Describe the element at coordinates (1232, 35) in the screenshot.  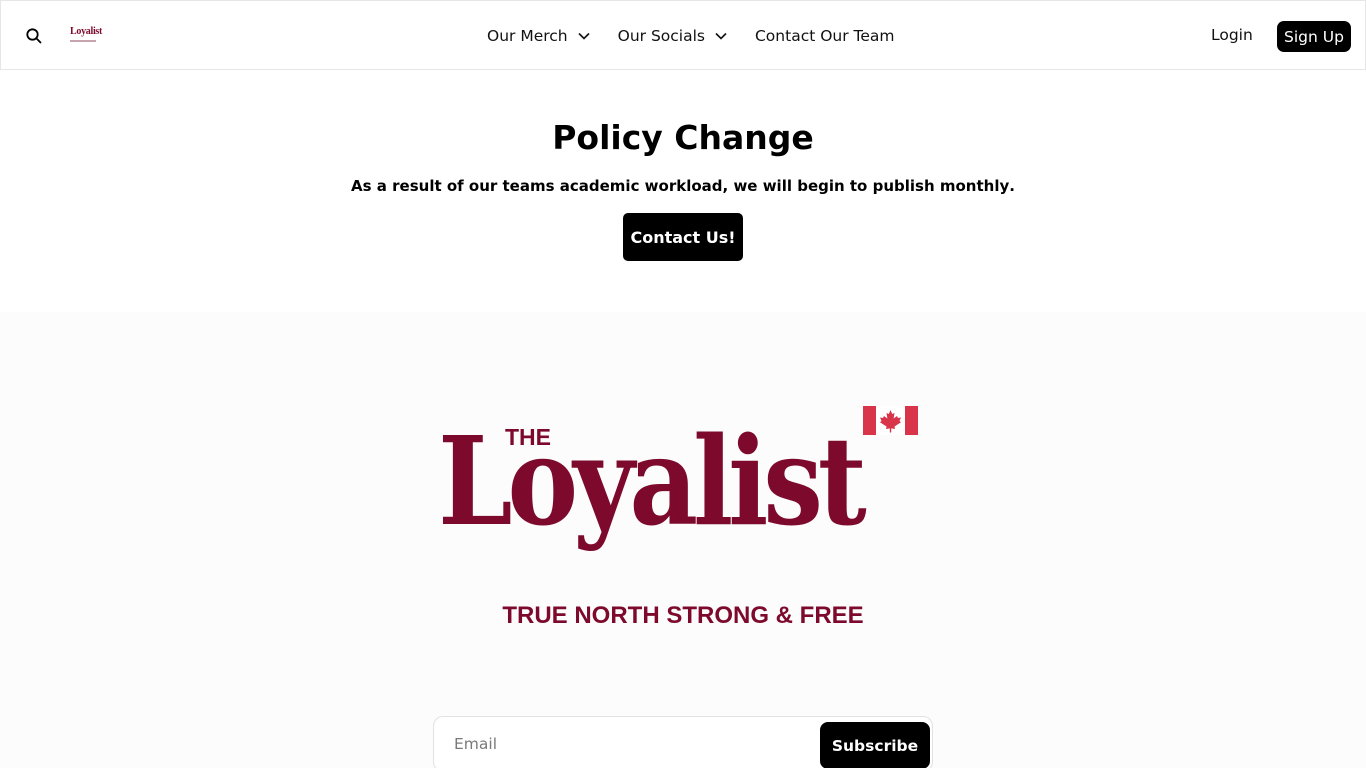
I see `login-link: Login` at that location.